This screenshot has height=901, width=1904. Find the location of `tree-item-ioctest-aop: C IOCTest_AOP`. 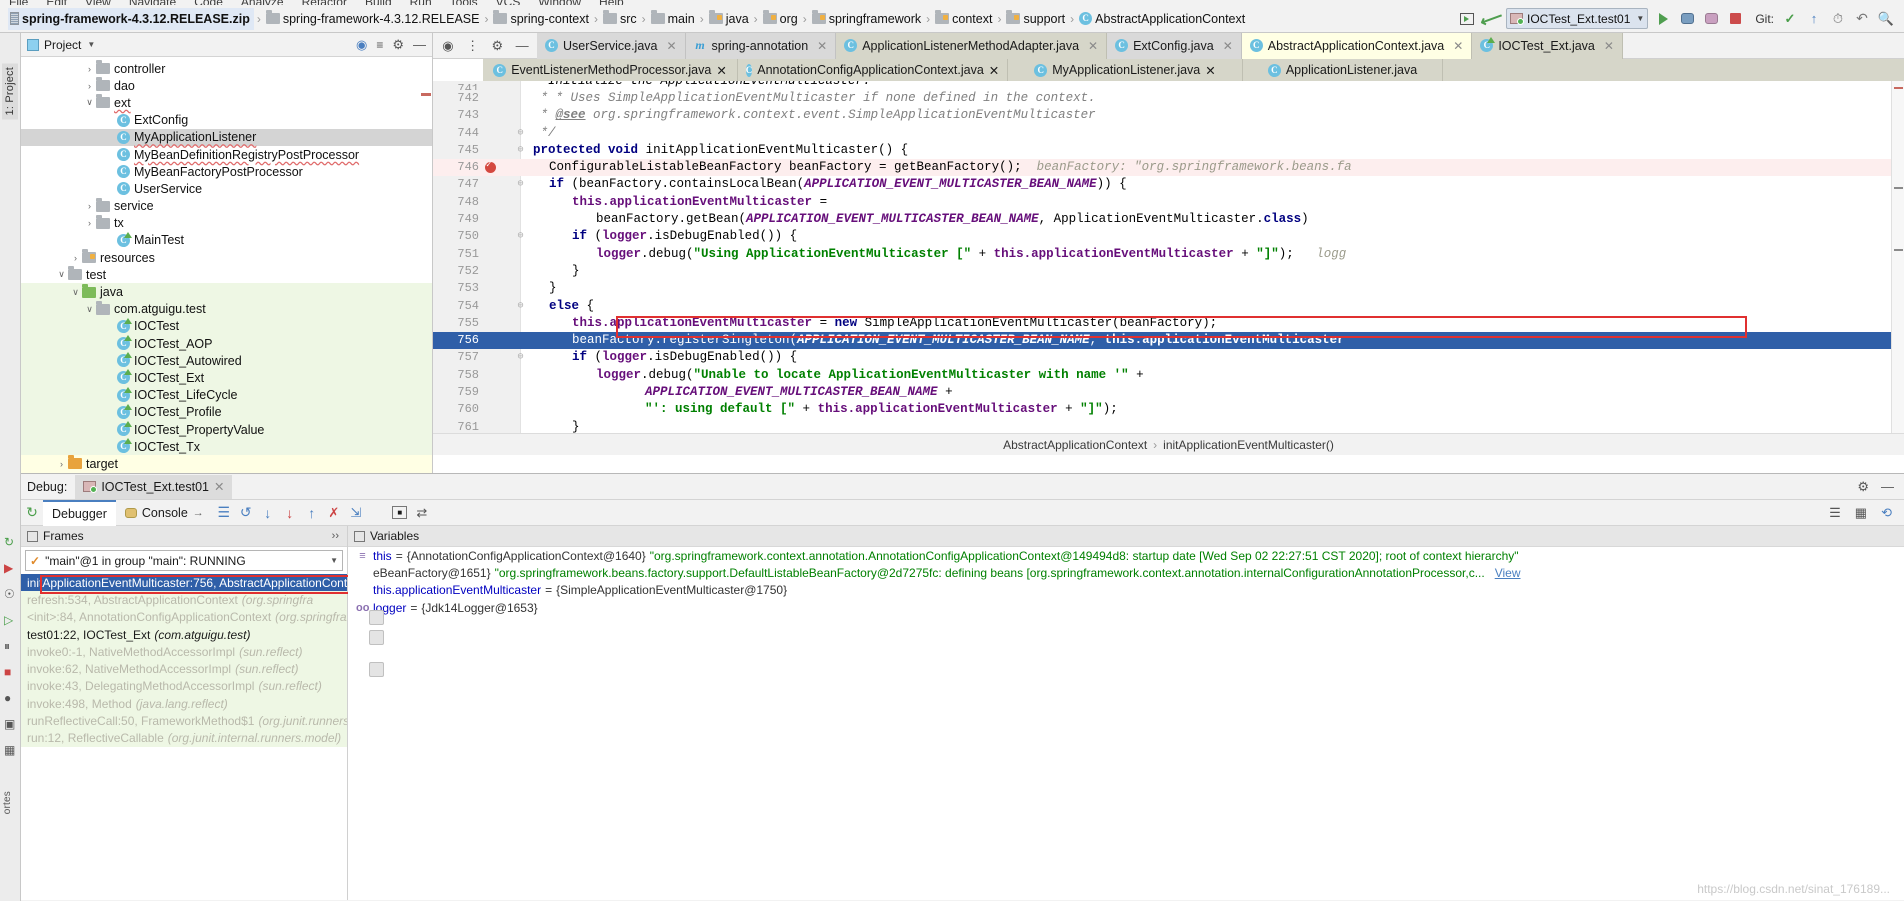

tree-item-ioctest-aop: C IOCTest_AOP is located at coordinates (226, 344).